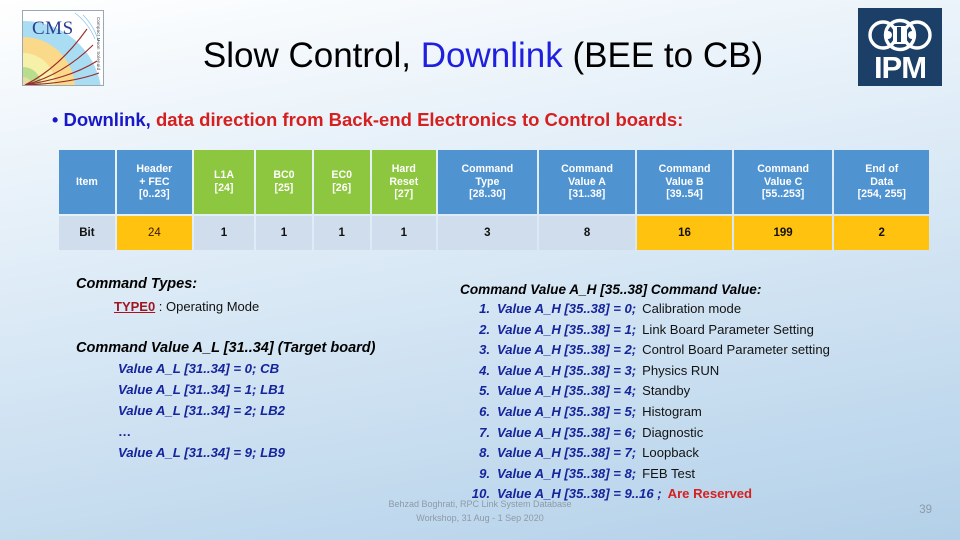 The width and height of the screenshot is (960, 540). What do you see at coordinates (710, 371) in the screenshot?
I see `list-item: 4. Value A_H [35..38] = 3; Physics RUN` at bounding box center [710, 371].